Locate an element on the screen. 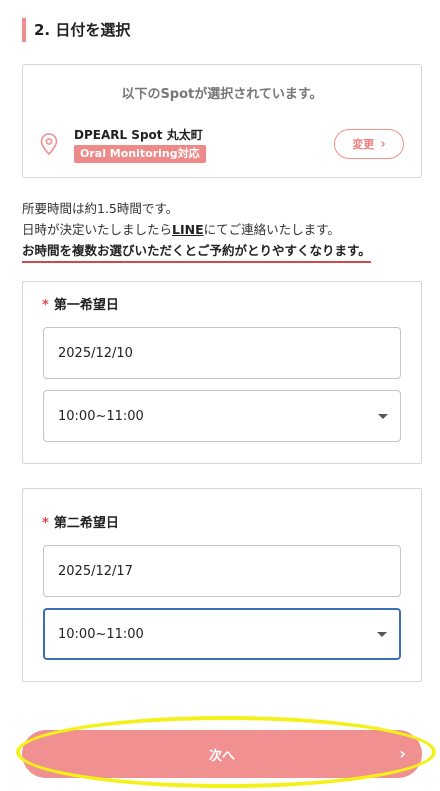 This screenshot has height=791, width=440. second-choice-time-select: 10:00~11:00 is located at coordinates (222, 634).